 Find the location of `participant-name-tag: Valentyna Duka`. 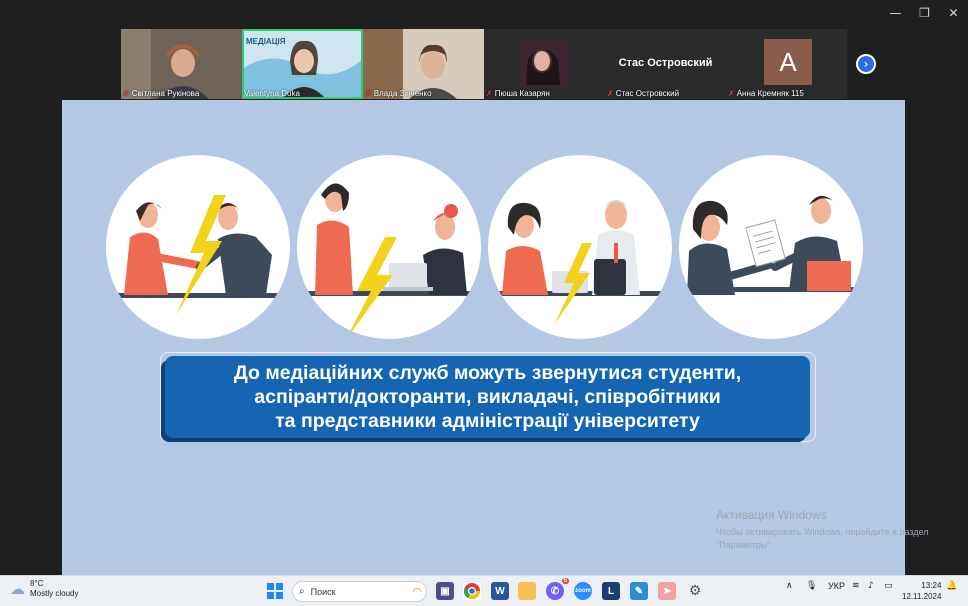

participant-name-tag: Valentyna Duka is located at coordinates (302, 93).